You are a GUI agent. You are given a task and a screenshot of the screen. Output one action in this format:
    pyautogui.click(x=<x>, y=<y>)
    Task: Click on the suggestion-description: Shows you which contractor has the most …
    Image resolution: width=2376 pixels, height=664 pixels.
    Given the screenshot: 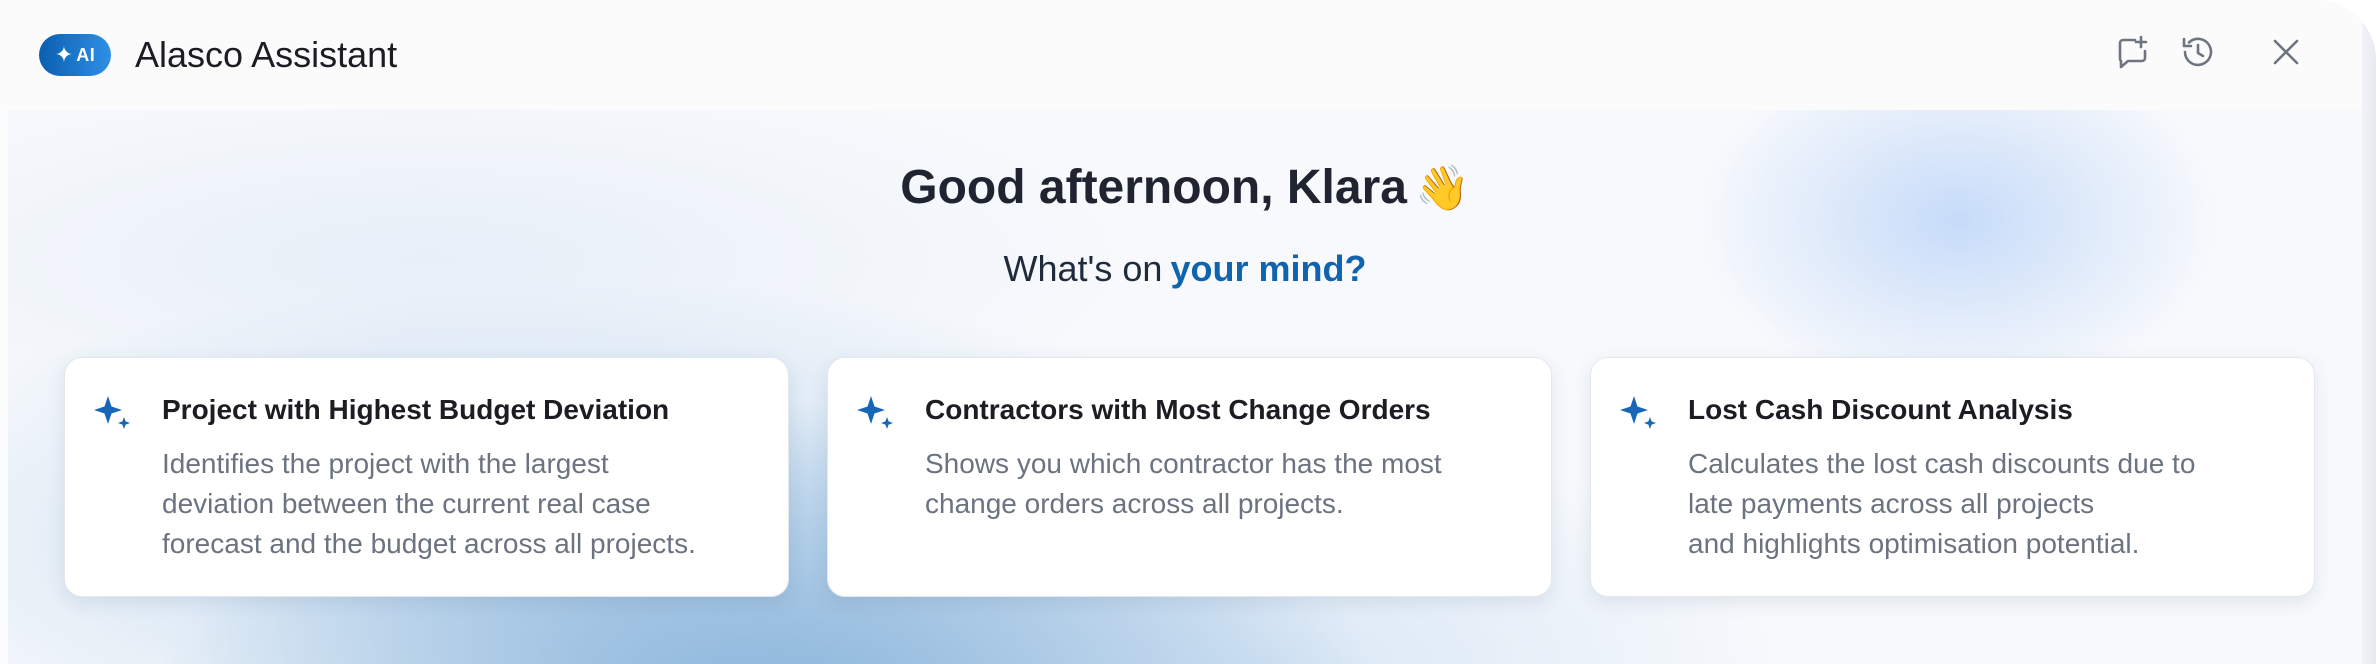 What is the action you would take?
    pyautogui.click(x=1183, y=483)
    